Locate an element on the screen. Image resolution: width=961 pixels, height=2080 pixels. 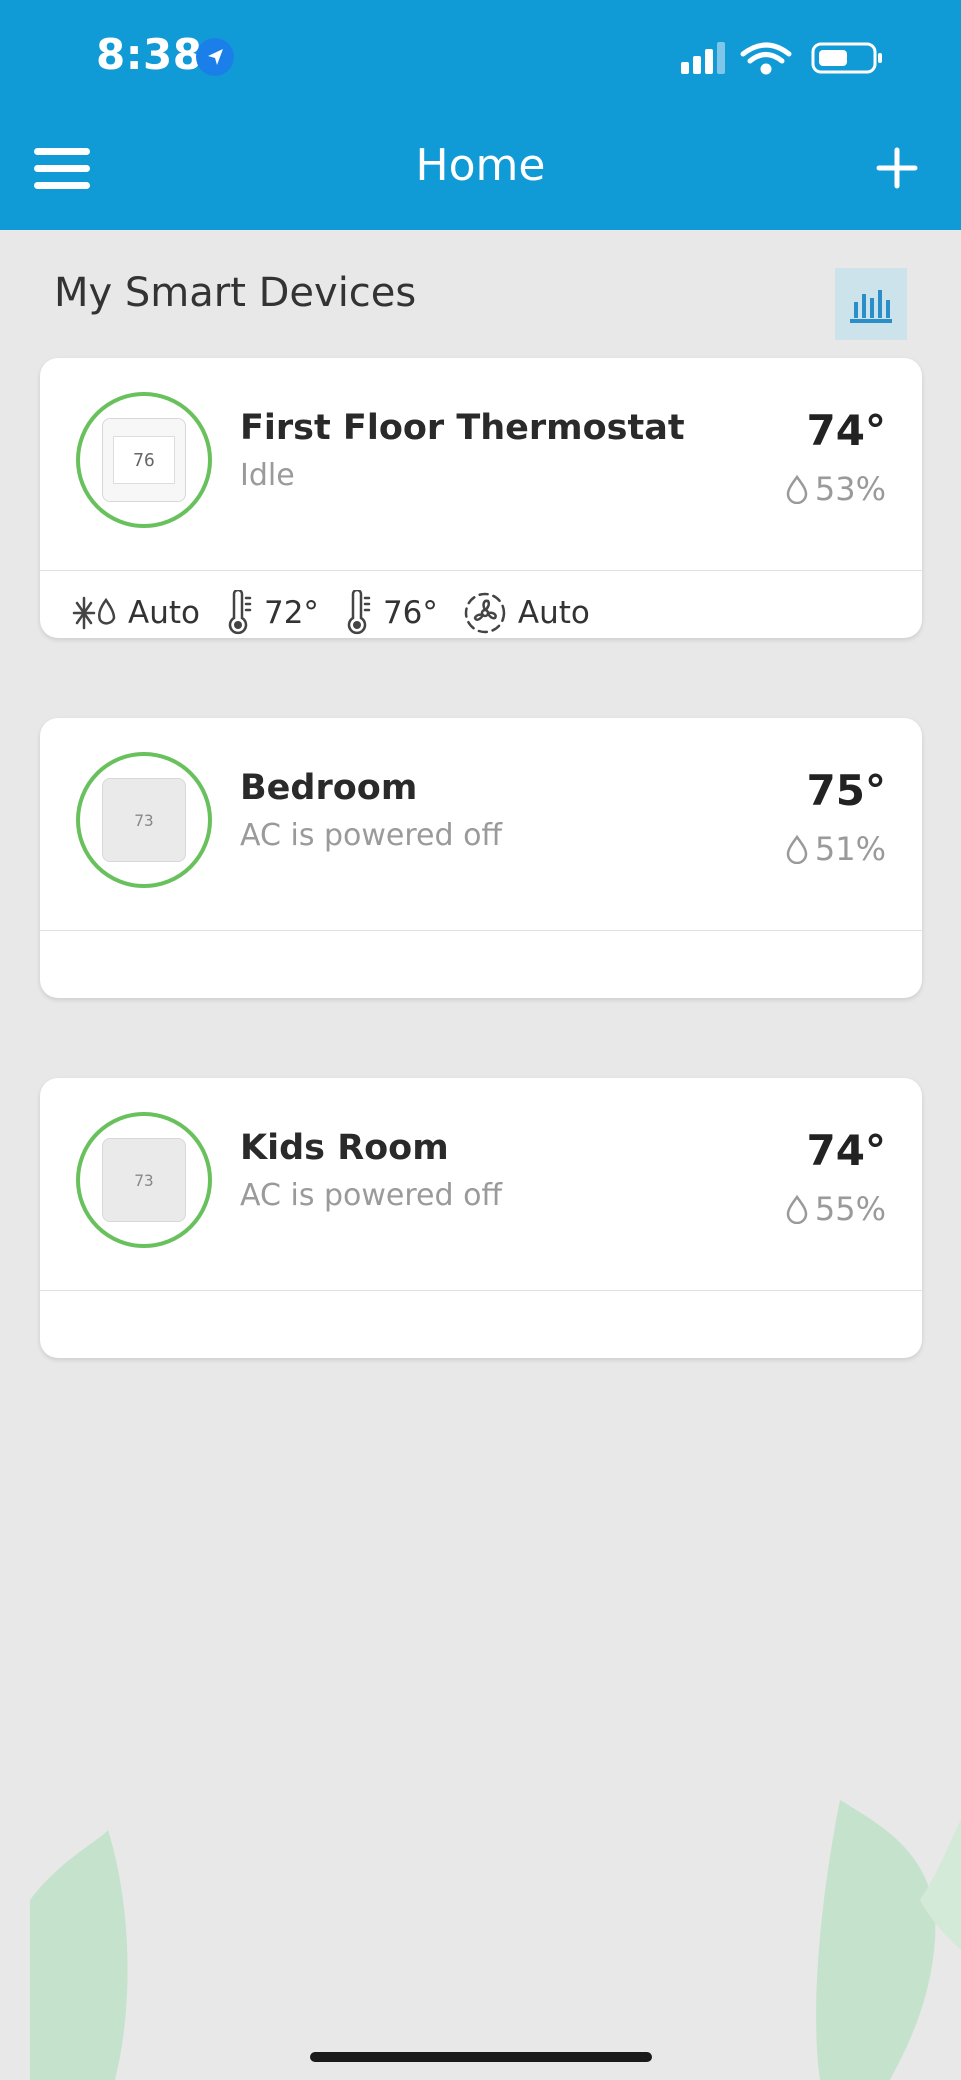
add-device-button is located at coordinates (897, 168).